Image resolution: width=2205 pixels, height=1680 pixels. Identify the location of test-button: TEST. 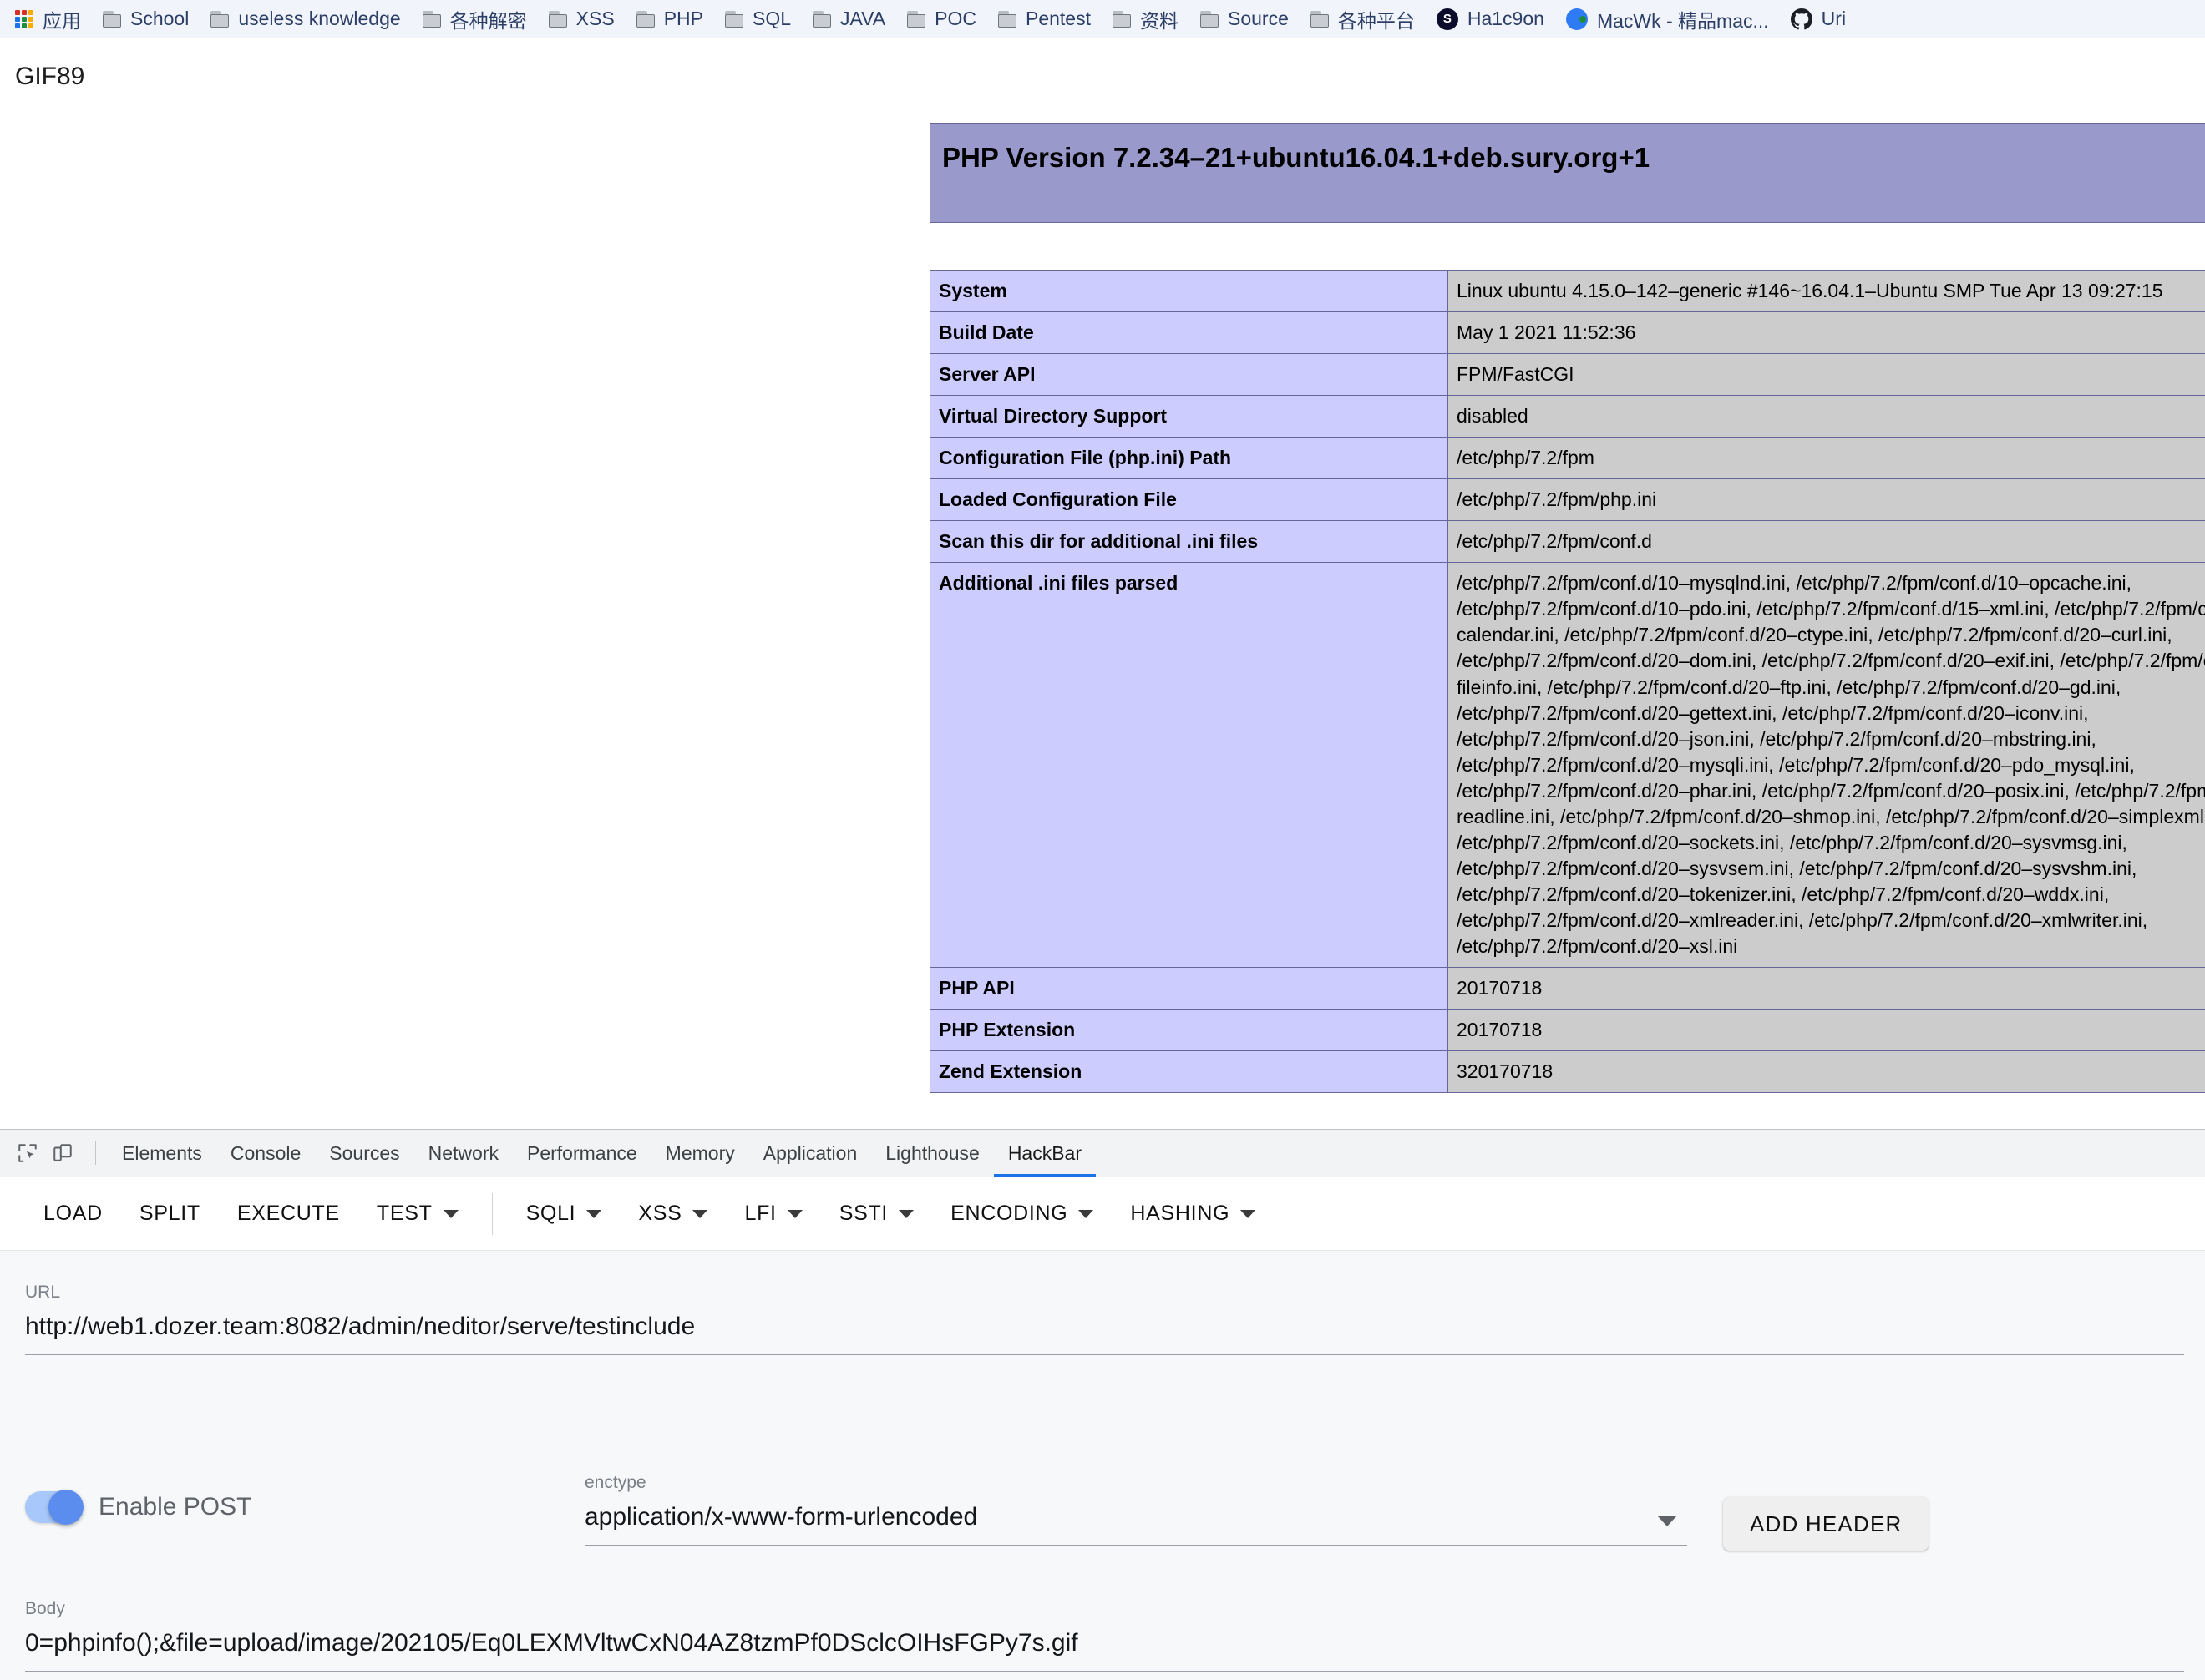
(417, 1214).